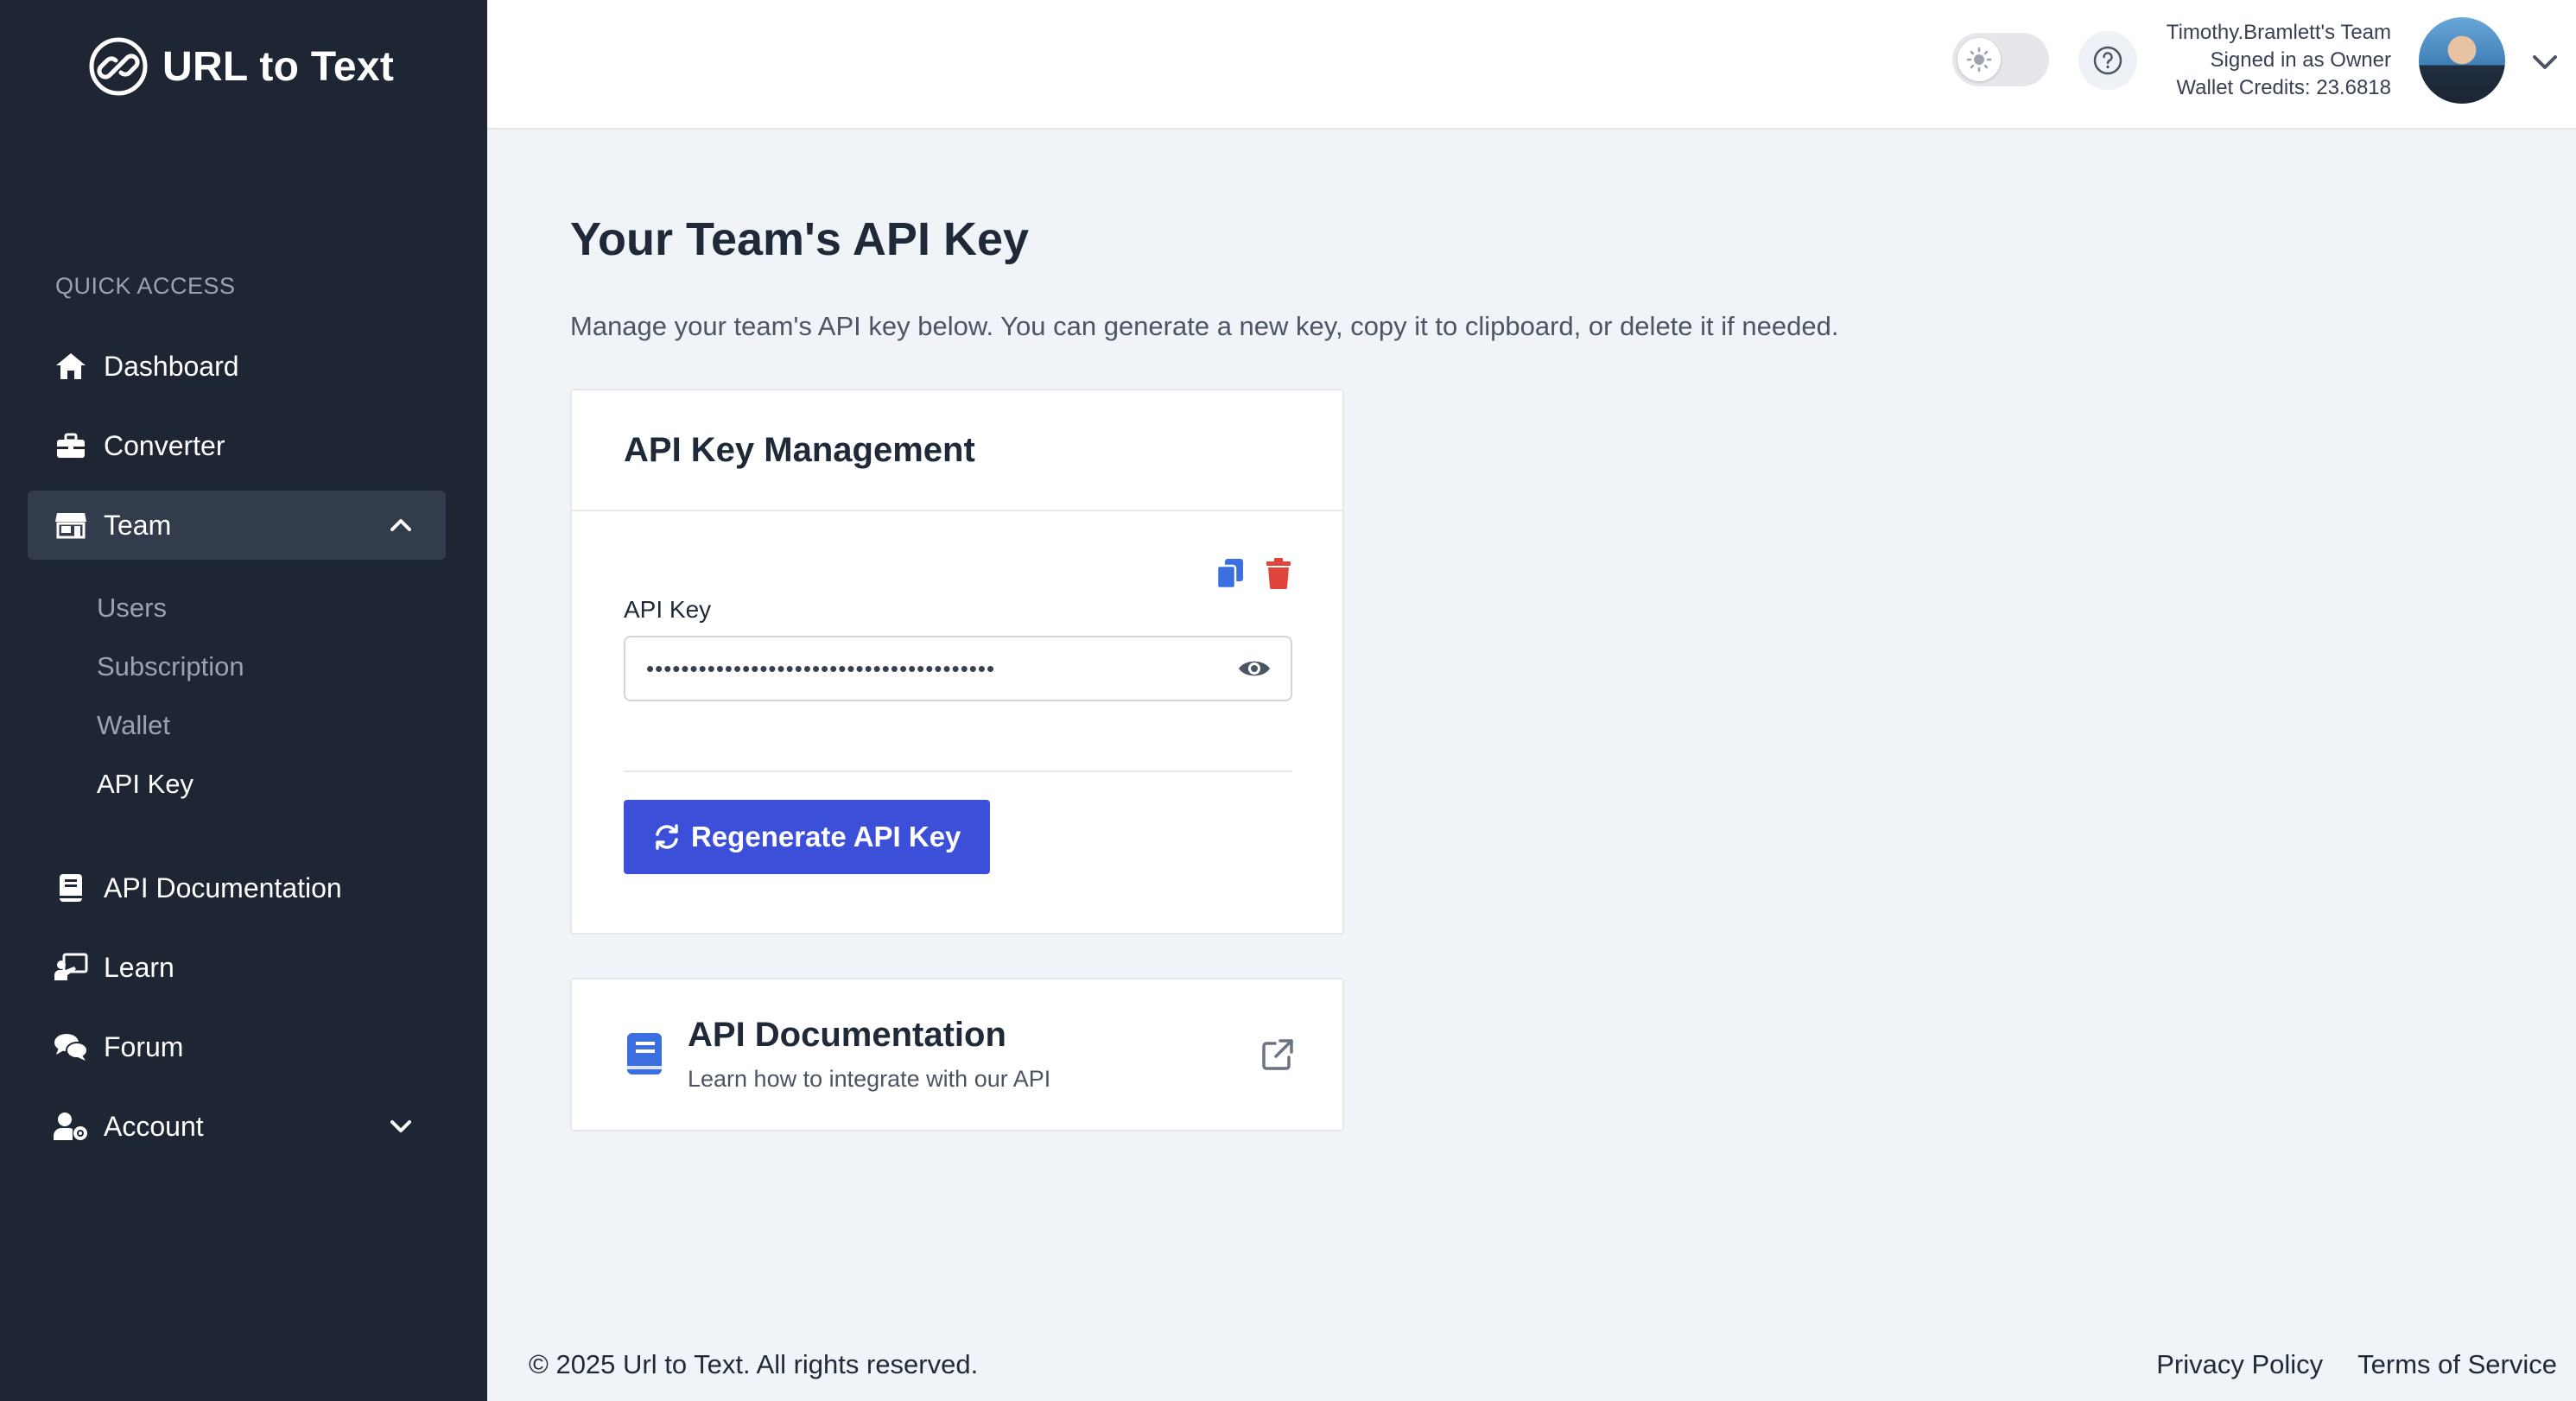 This screenshot has height=1401, width=2576. Describe the element at coordinates (958, 771) in the screenshot. I see `divider` at that location.